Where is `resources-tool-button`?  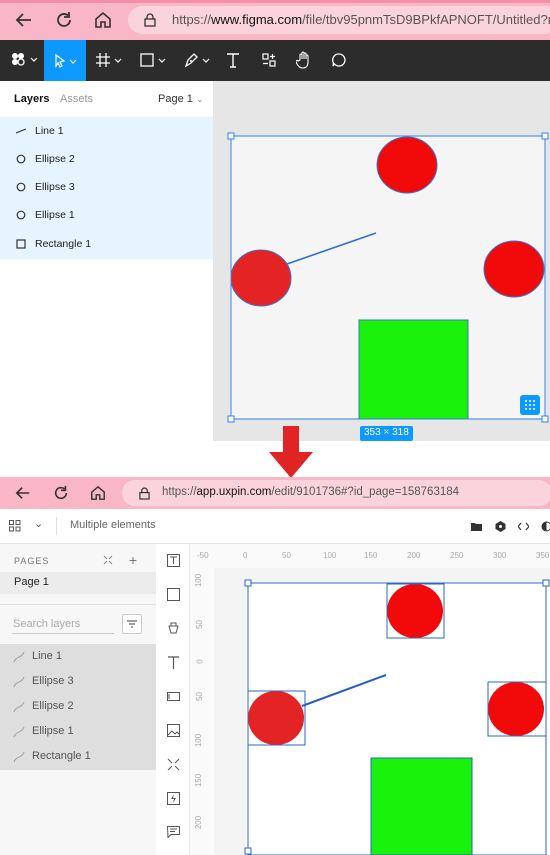 resources-tool-button is located at coordinates (269, 60).